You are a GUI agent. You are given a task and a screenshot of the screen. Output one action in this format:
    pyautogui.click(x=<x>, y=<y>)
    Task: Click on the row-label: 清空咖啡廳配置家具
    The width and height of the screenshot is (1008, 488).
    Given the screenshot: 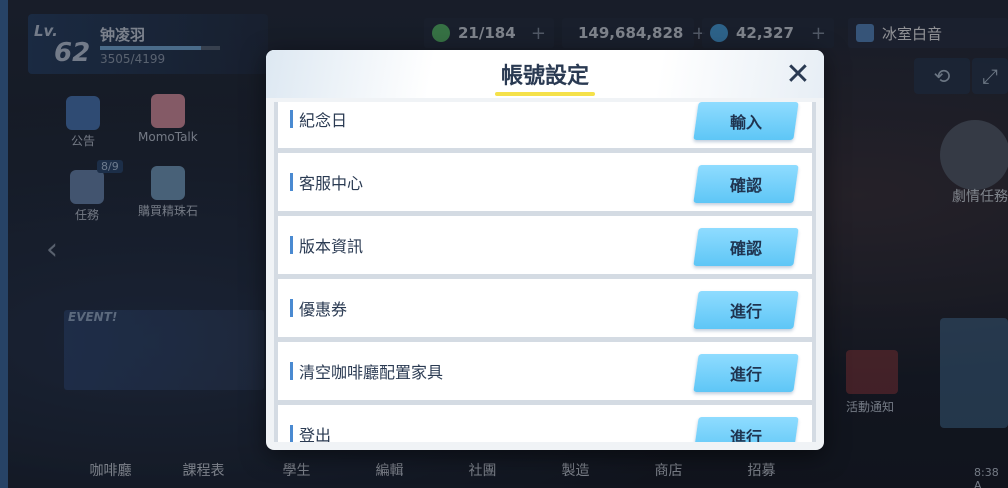 What is the action you would take?
    pyautogui.click(x=371, y=372)
    